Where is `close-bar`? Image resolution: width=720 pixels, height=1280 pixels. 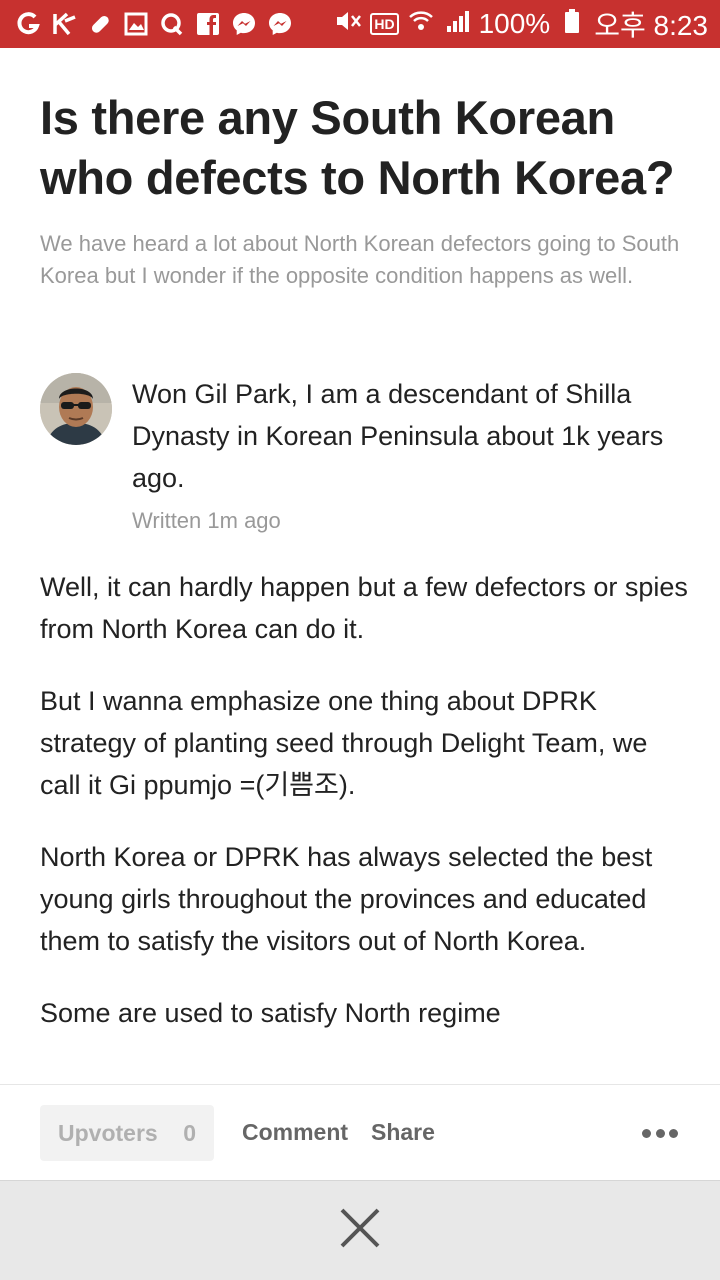 close-bar is located at coordinates (360, 1230).